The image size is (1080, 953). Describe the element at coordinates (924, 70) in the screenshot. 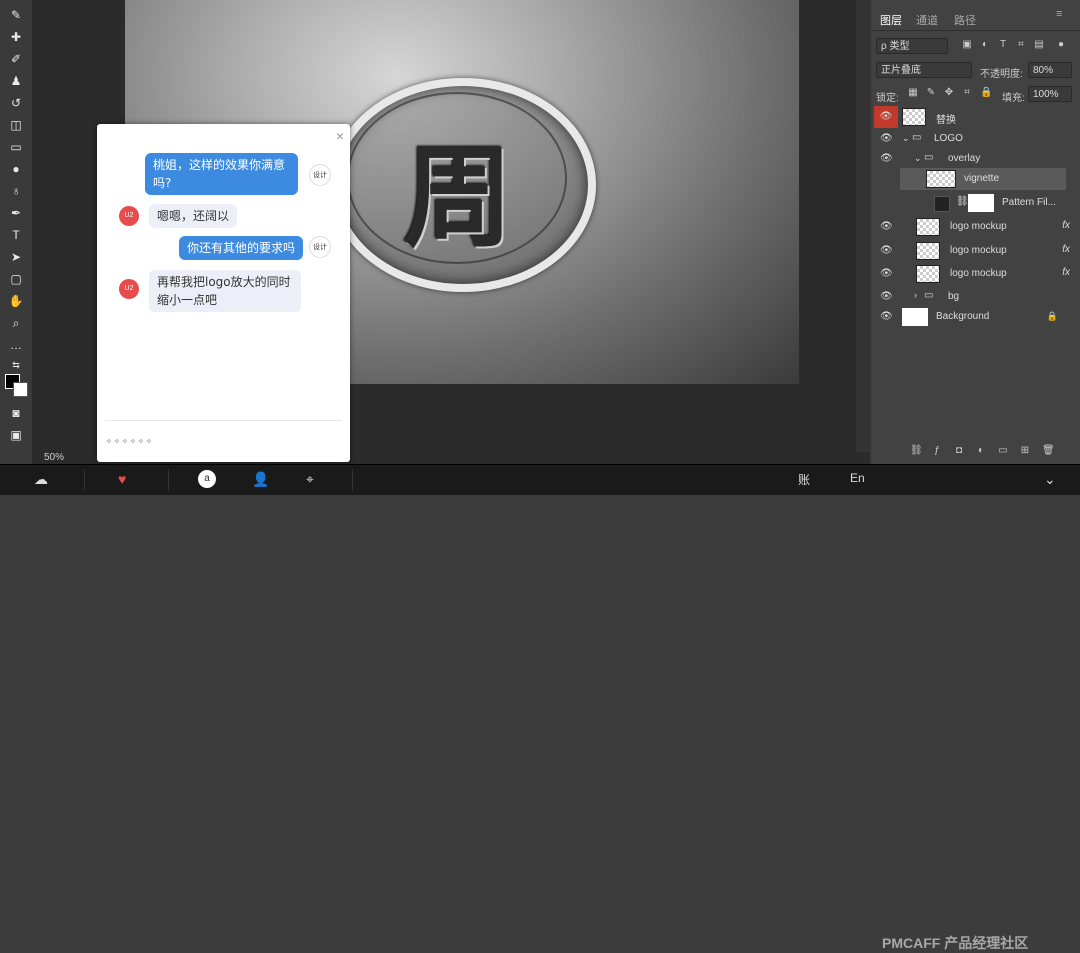

I see `blend-mode-select: 正片叠底` at that location.